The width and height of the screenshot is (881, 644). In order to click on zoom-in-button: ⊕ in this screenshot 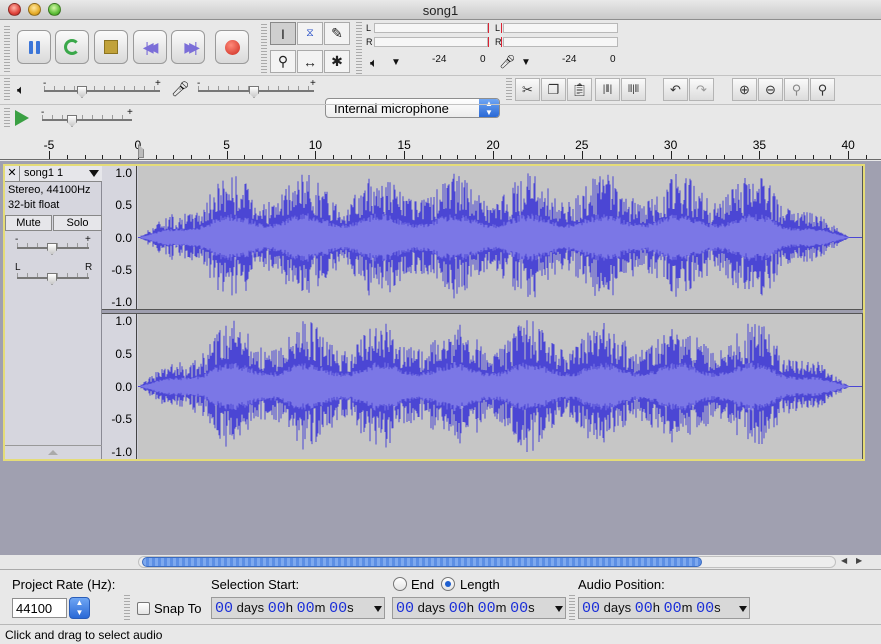, I will do `click(744, 89)`.